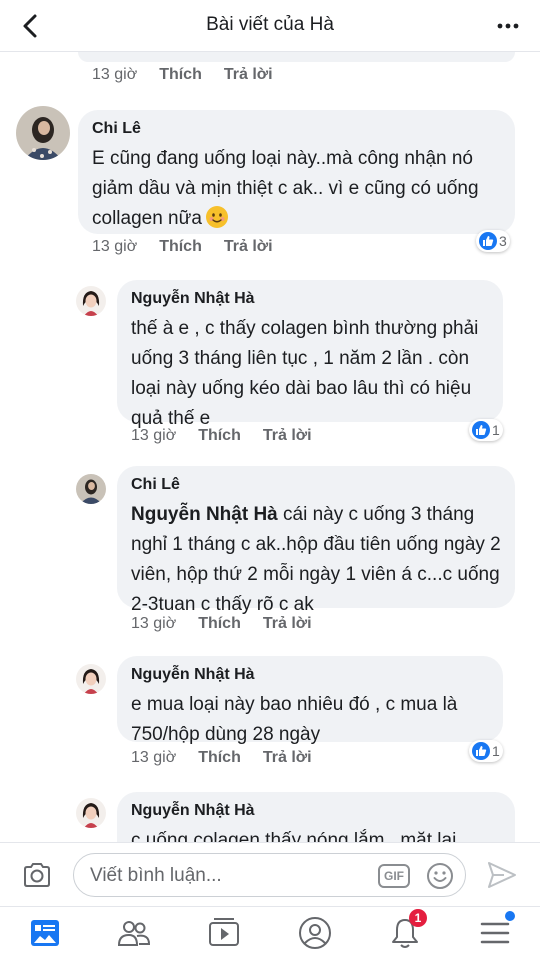  I want to click on top-bar: Bài viết của Hà, so click(270, 26).